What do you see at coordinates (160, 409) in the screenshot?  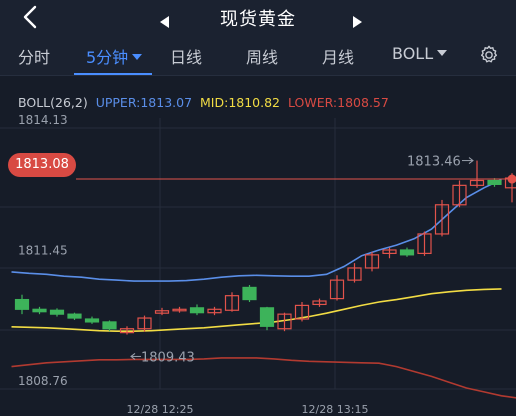 I see `x-axis-tick-label: 12/28 12:25` at bounding box center [160, 409].